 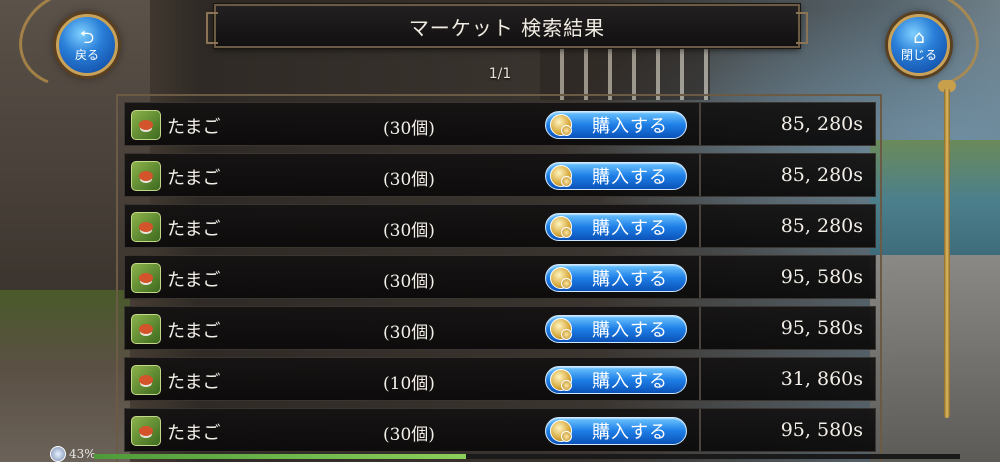 I want to click on close-button: ⌂ 閉じる, so click(x=919, y=45).